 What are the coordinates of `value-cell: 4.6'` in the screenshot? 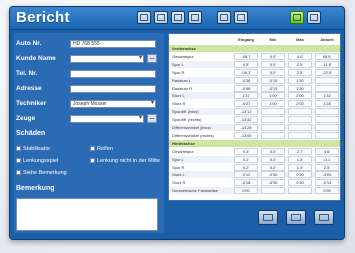 It's located at (327, 151).